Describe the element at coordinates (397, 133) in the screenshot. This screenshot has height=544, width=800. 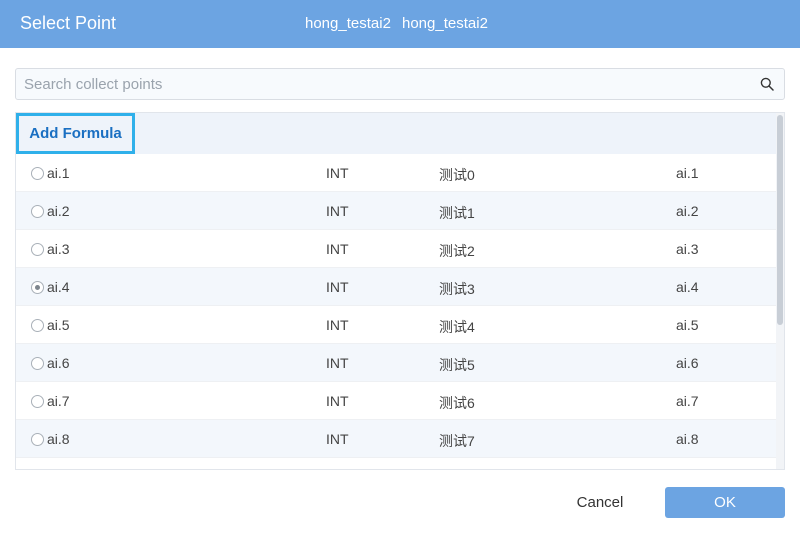
I see `formula-row: Add Formula` at that location.